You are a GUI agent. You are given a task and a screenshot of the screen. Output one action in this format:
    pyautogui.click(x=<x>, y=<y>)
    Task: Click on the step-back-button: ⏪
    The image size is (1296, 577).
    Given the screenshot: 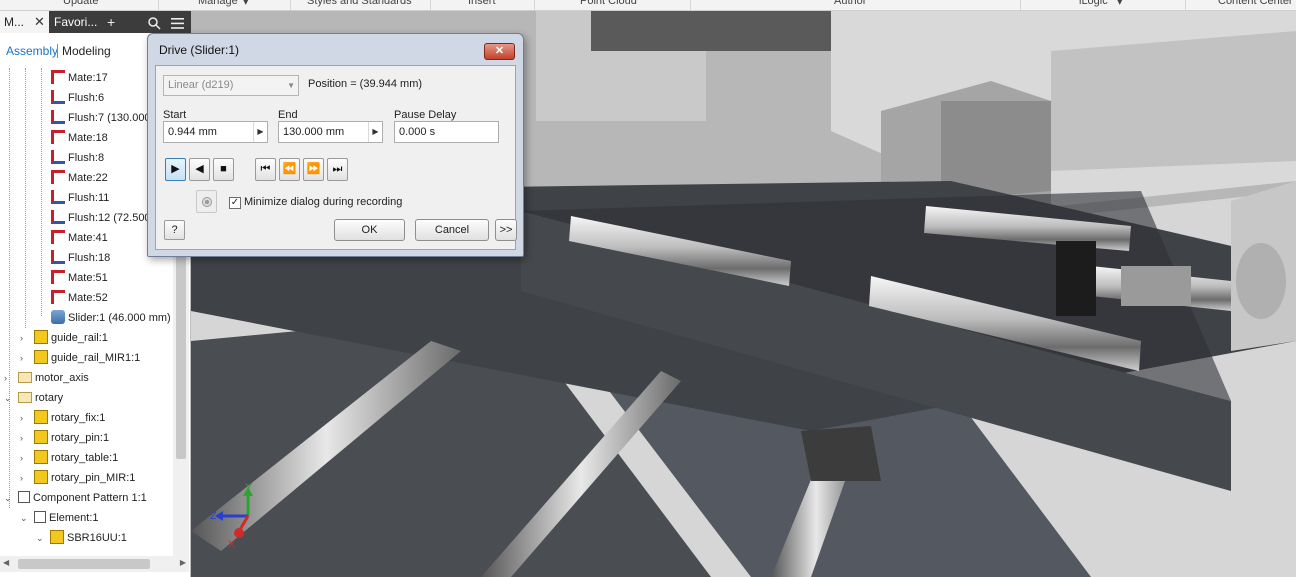 What is the action you would take?
    pyautogui.click(x=289, y=169)
    